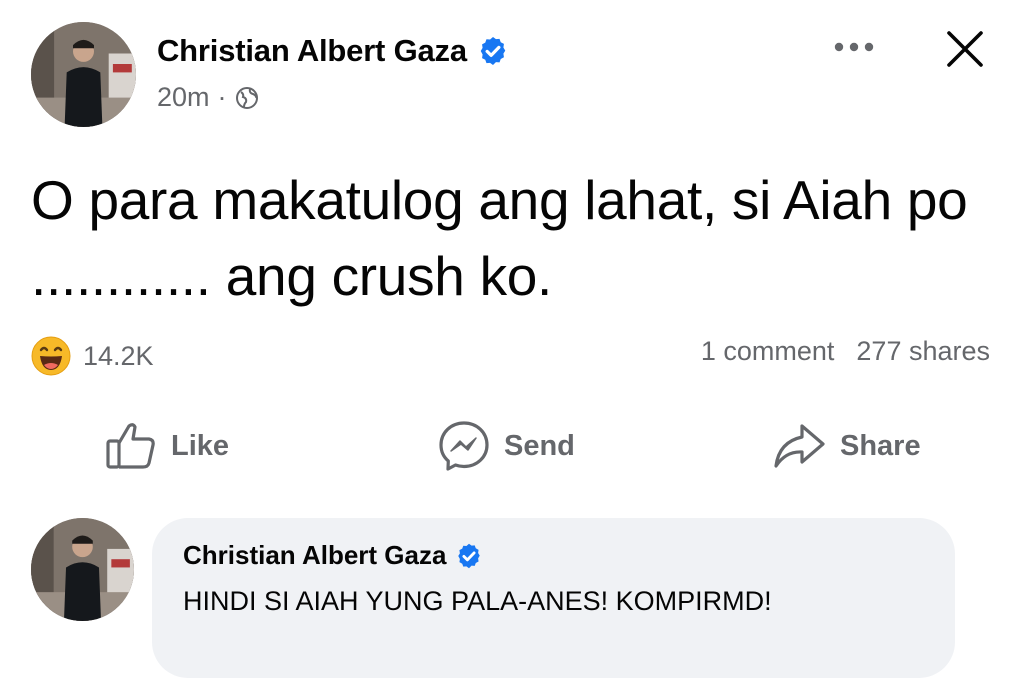  What do you see at coordinates (118, 355) in the screenshot?
I see `reaction-count: 14.2K` at bounding box center [118, 355].